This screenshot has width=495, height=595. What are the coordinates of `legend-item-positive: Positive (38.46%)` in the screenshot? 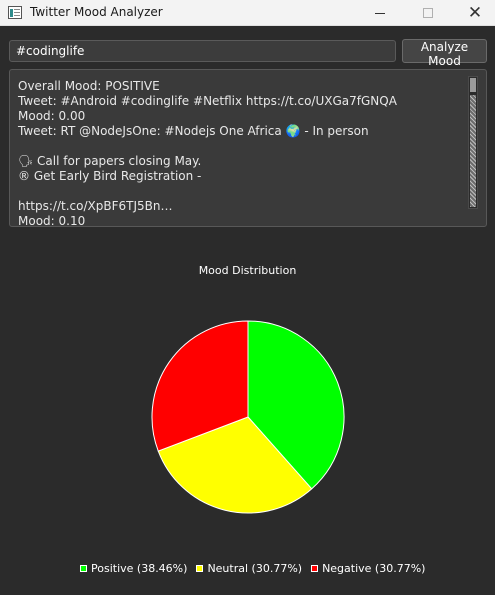 It's located at (133, 568).